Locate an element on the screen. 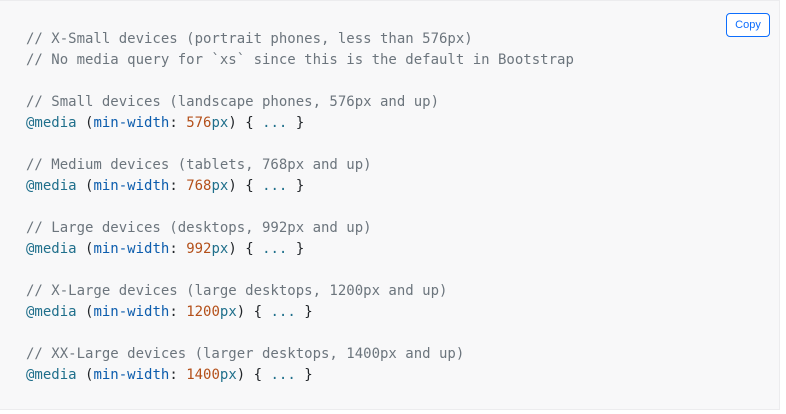 The image size is (786, 414). breakpoint-value: 1400 is located at coordinates (203, 375).